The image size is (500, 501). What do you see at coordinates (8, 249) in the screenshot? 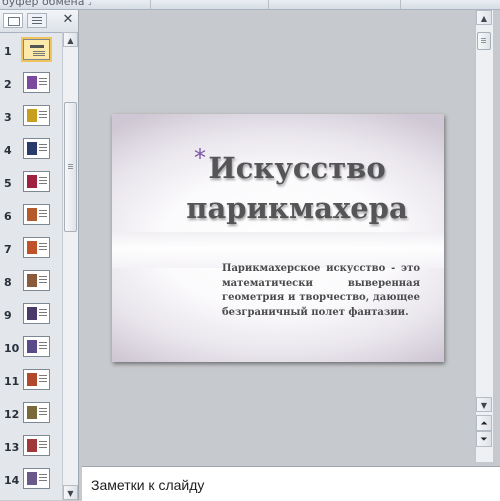
I see `slide-number: 7` at bounding box center [8, 249].